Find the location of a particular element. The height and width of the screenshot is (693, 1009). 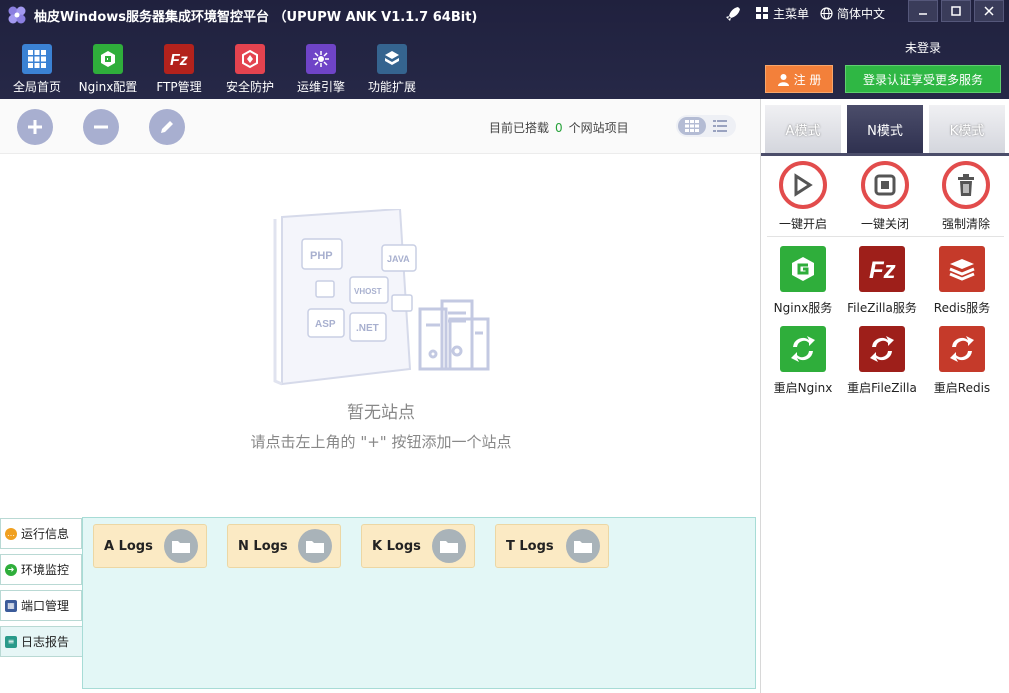

mode-strip is located at coordinates (885, 154).